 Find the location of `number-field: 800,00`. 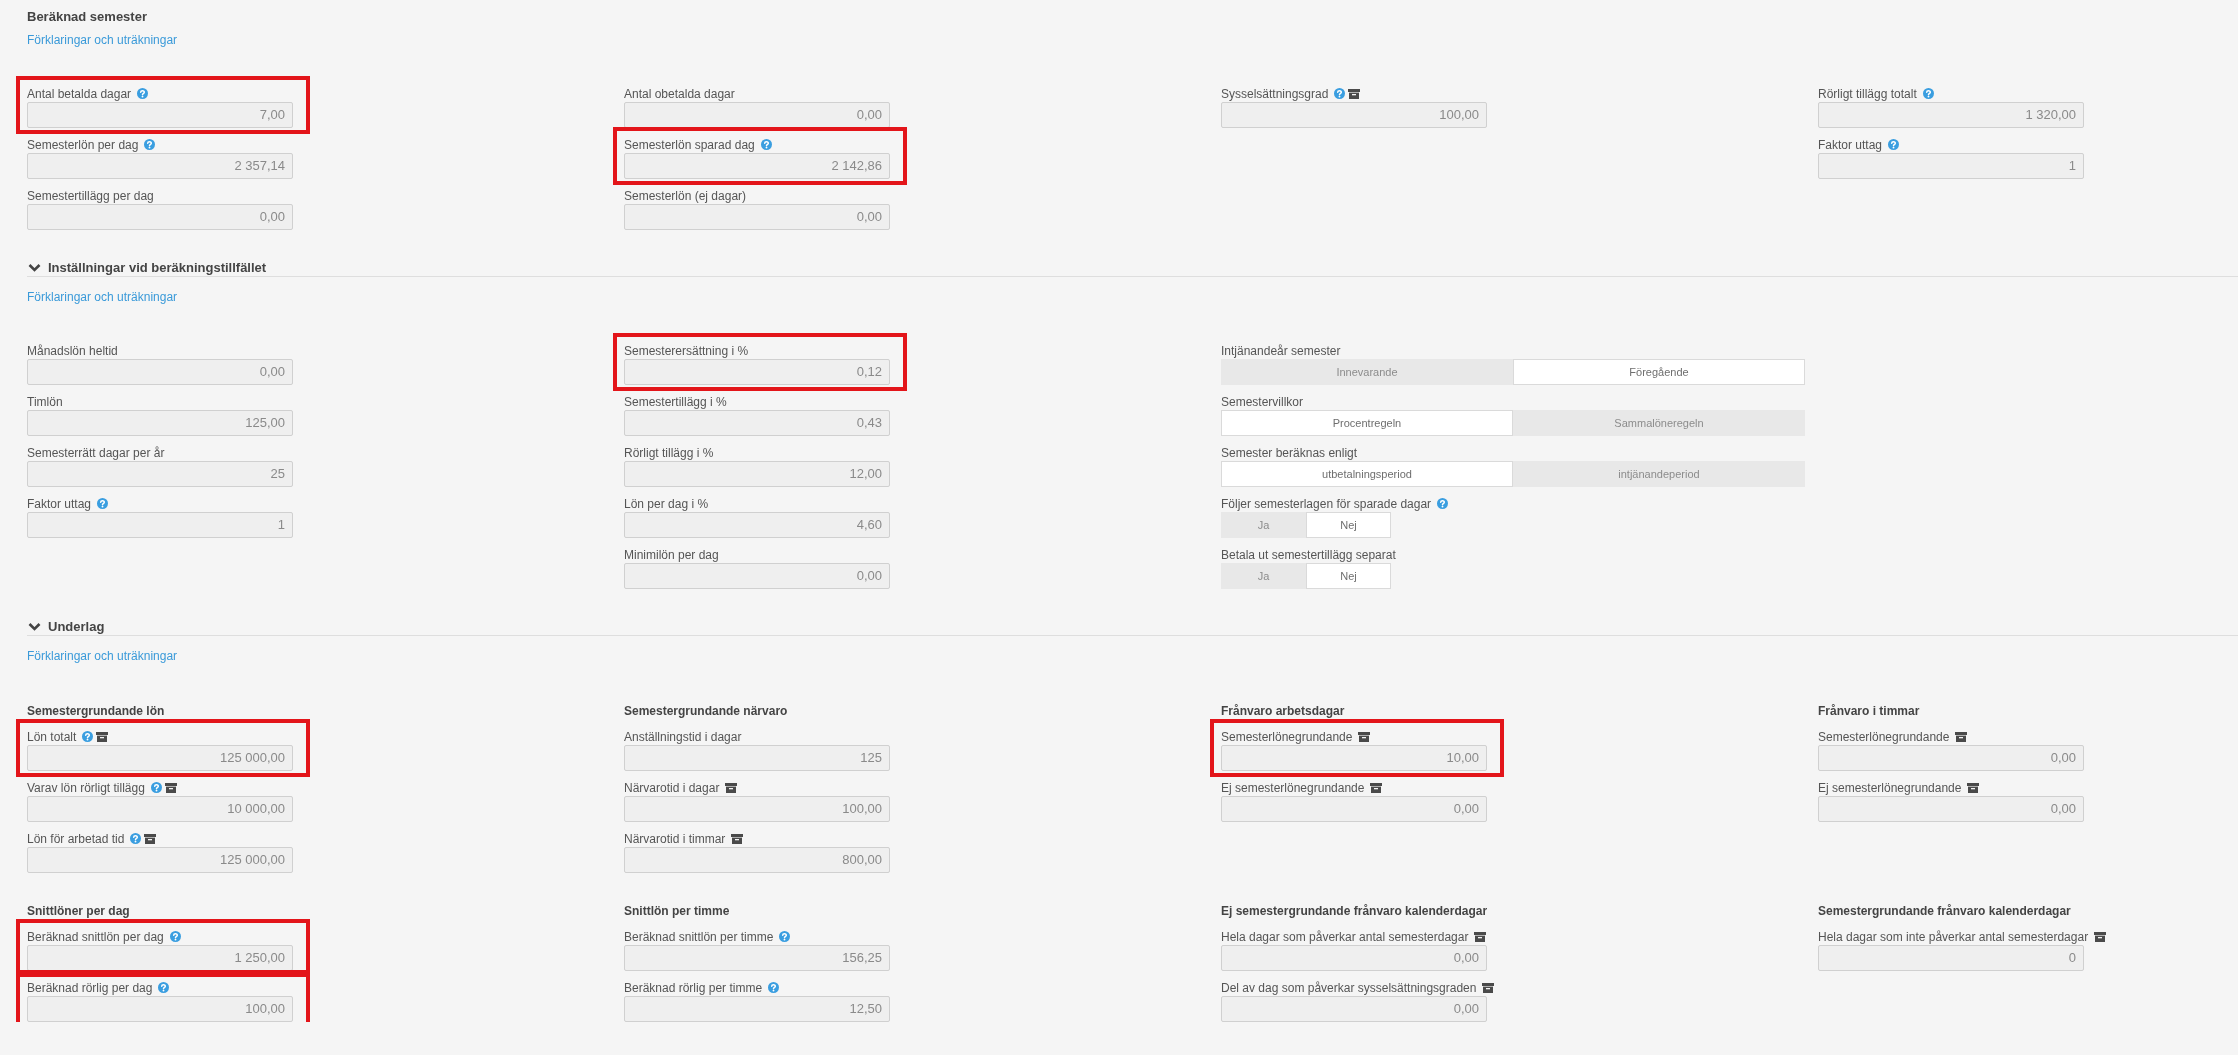

number-field: 800,00 is located at coordinates (757, 860).